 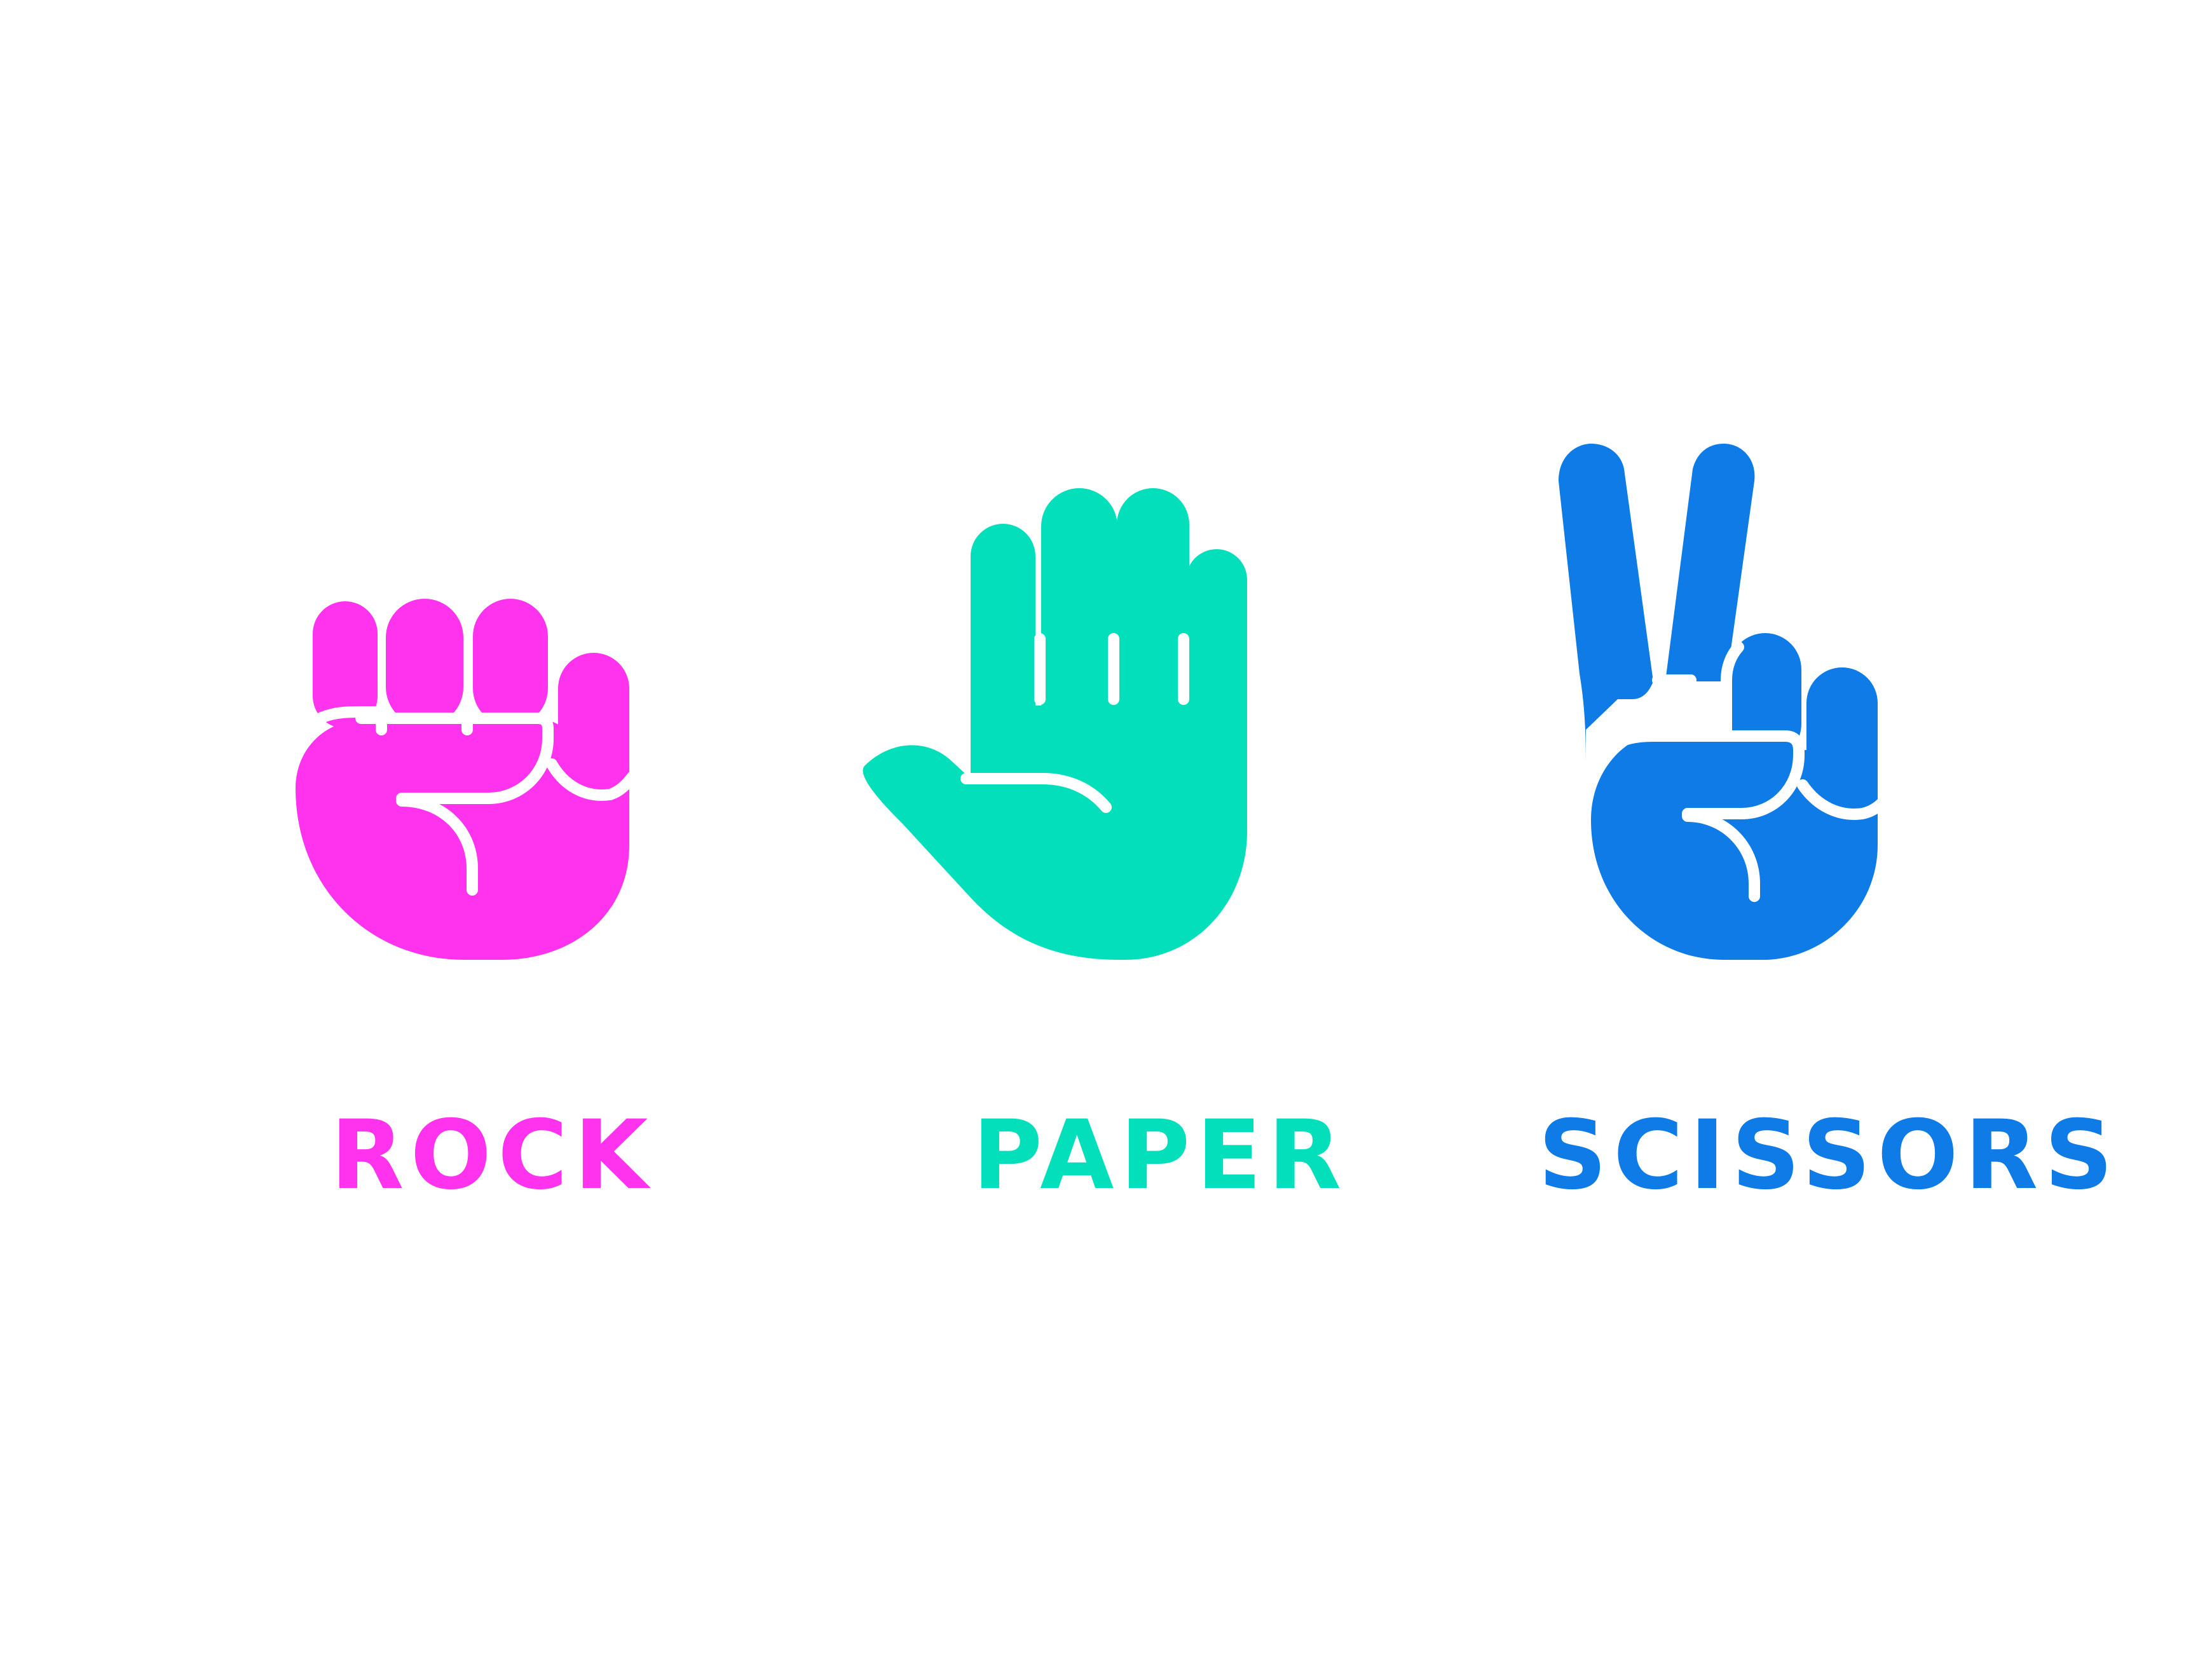 I want to click on fist-icon, so click(x=467, y=780).